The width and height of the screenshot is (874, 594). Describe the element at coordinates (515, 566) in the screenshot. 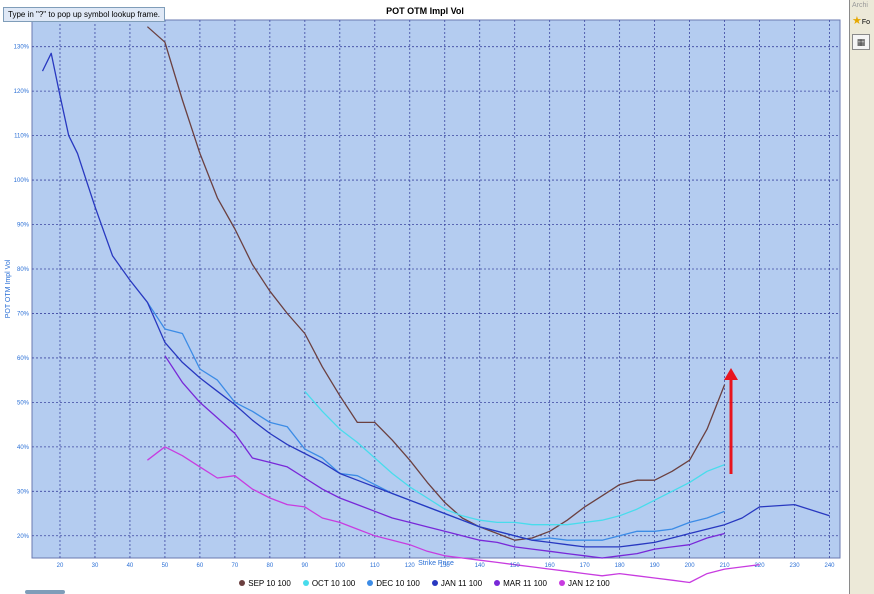

I see `x-tick-label: 150` at that location.